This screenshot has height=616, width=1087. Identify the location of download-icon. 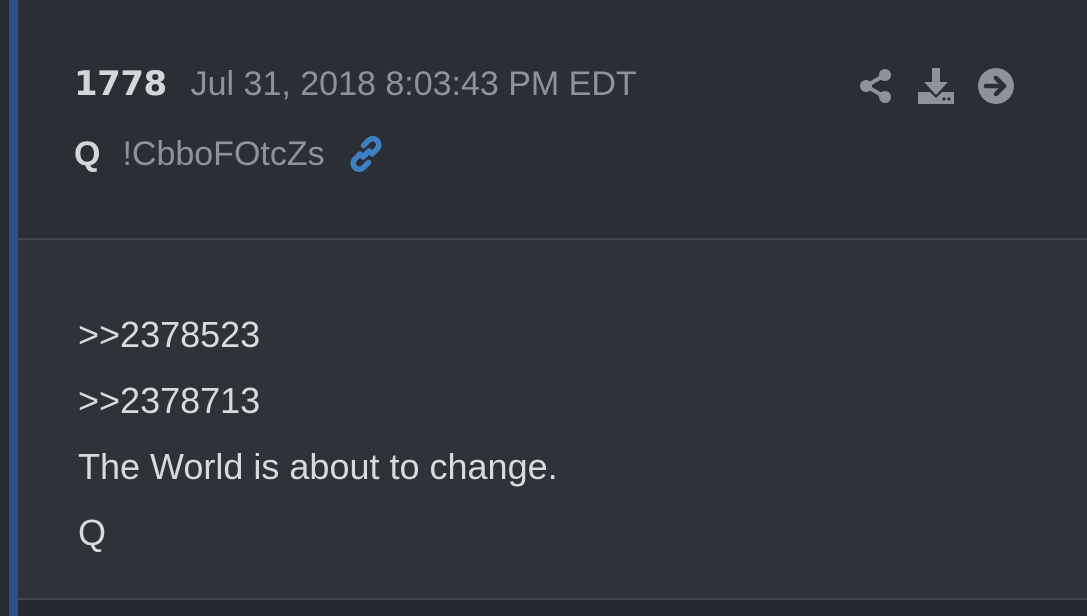
(936, 86).